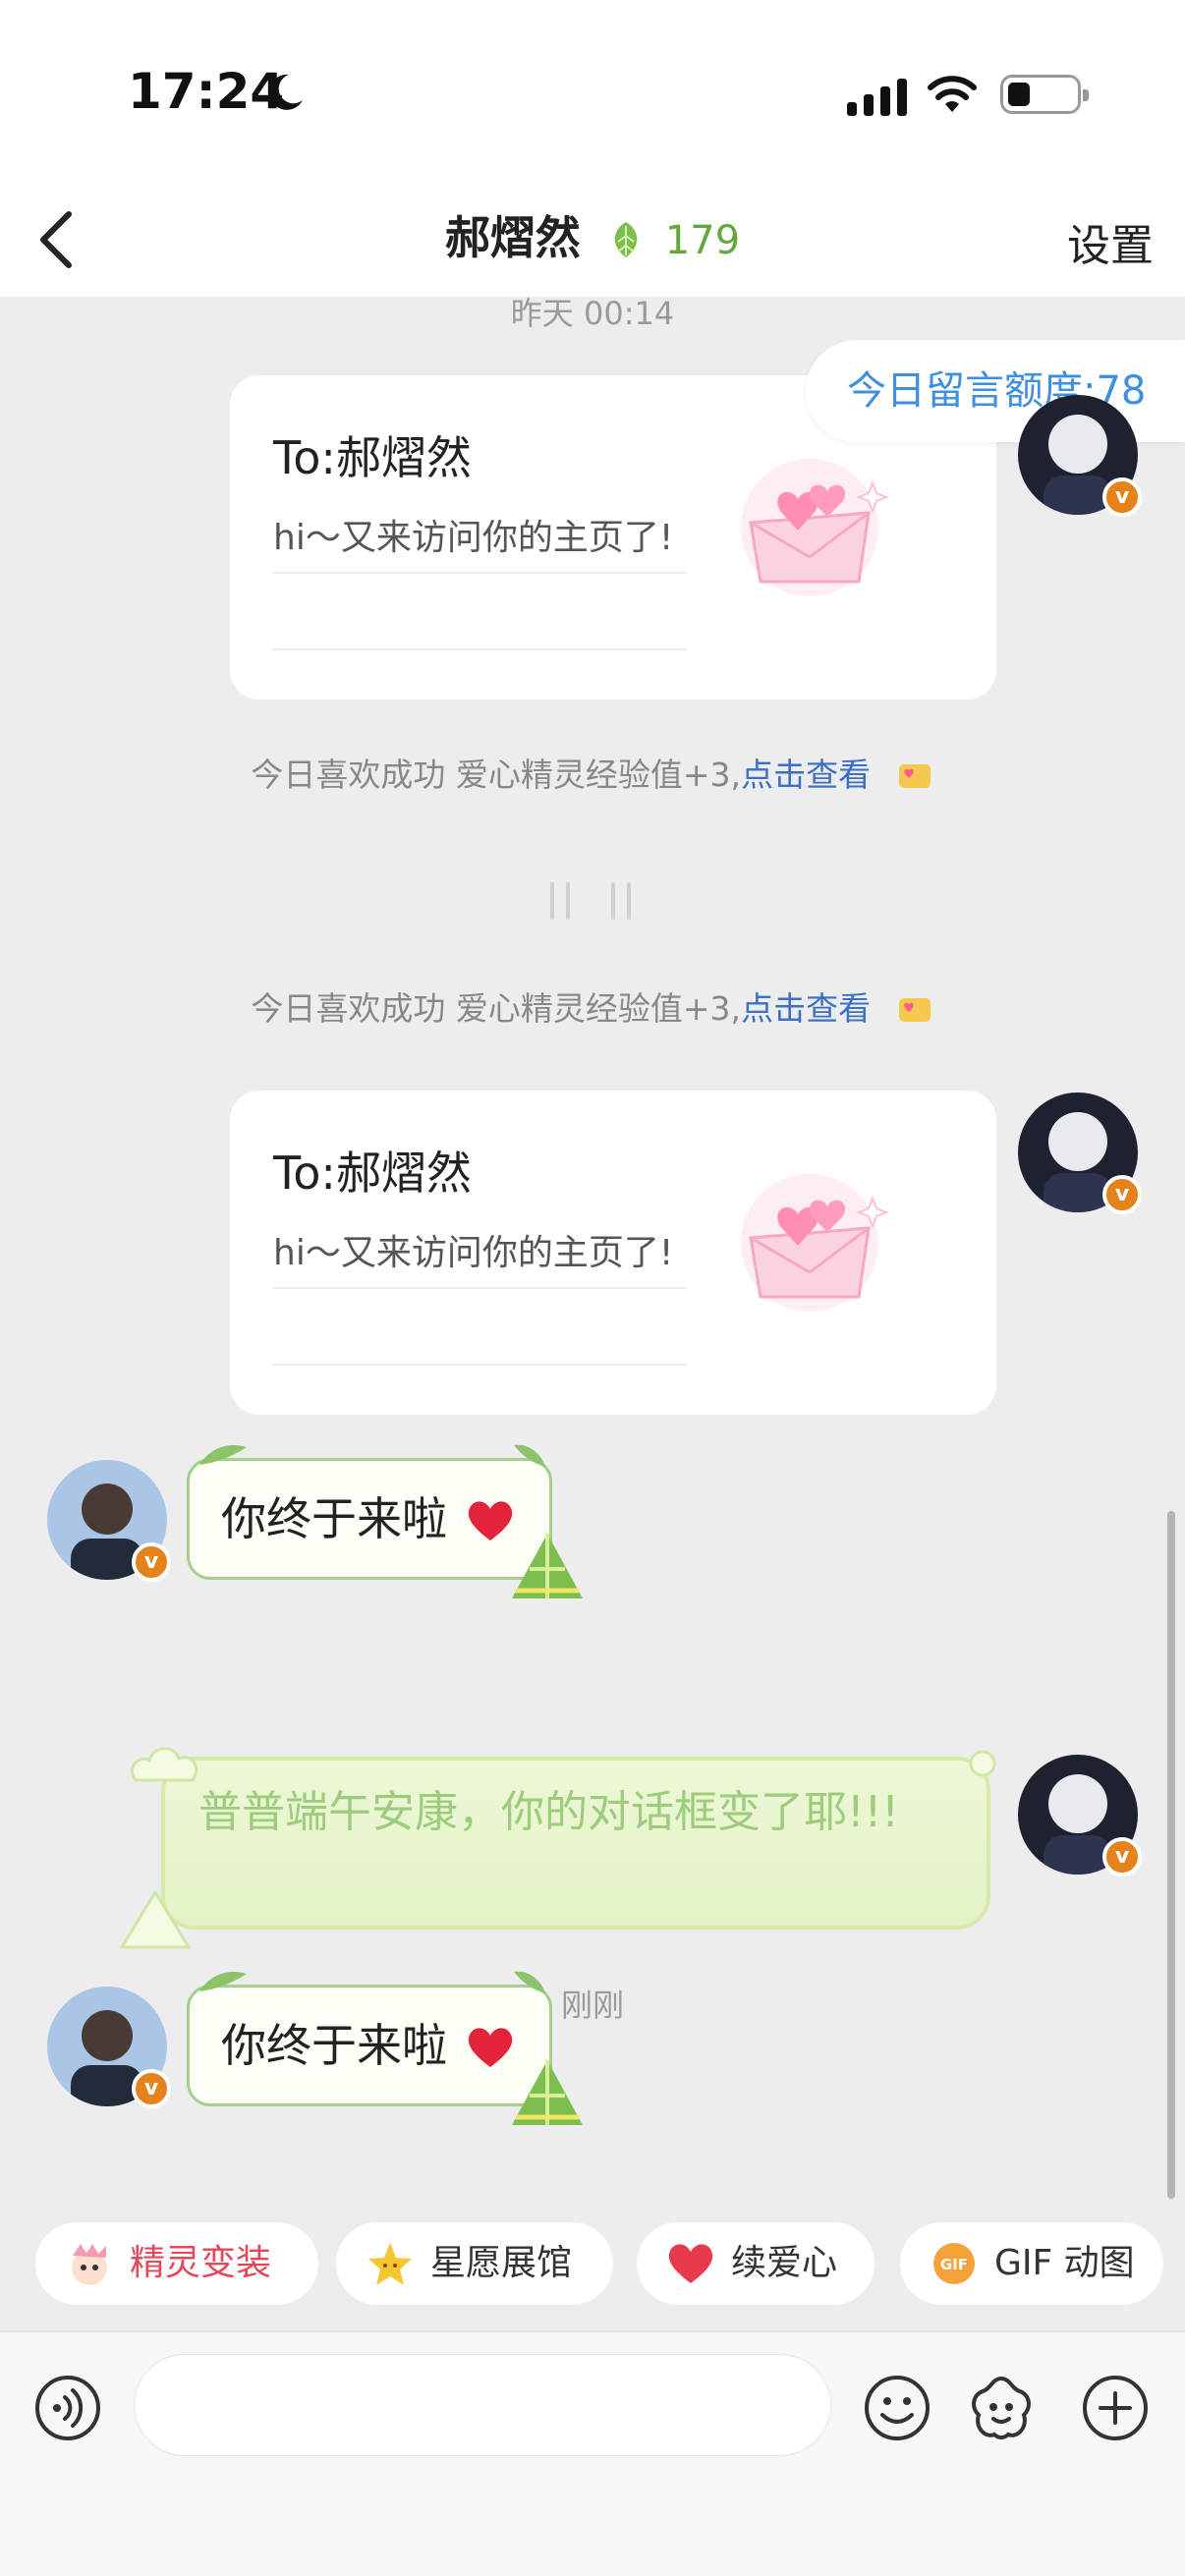  Describe the element at coordinates (756, 2263) in the screenshot. I see `renew-love-button: 续爱心` at that location.